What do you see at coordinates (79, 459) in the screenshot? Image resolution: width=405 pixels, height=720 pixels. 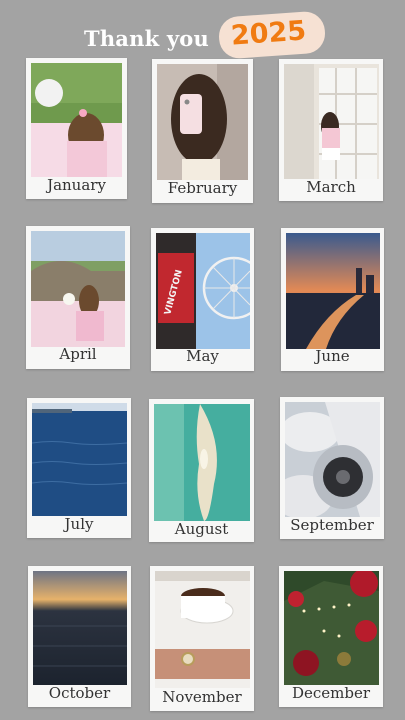 I see `photo-july` at bounding box center [79, 459].